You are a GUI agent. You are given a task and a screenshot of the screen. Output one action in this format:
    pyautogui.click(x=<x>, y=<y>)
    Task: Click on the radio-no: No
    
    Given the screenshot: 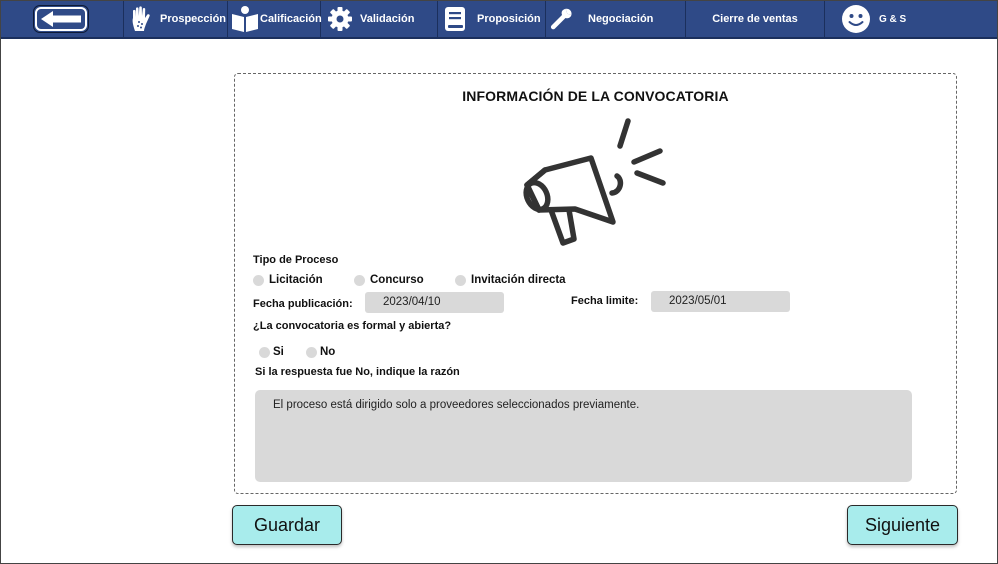 What is the action you would take?
    pyautogui.click(x=320, y=352)
    